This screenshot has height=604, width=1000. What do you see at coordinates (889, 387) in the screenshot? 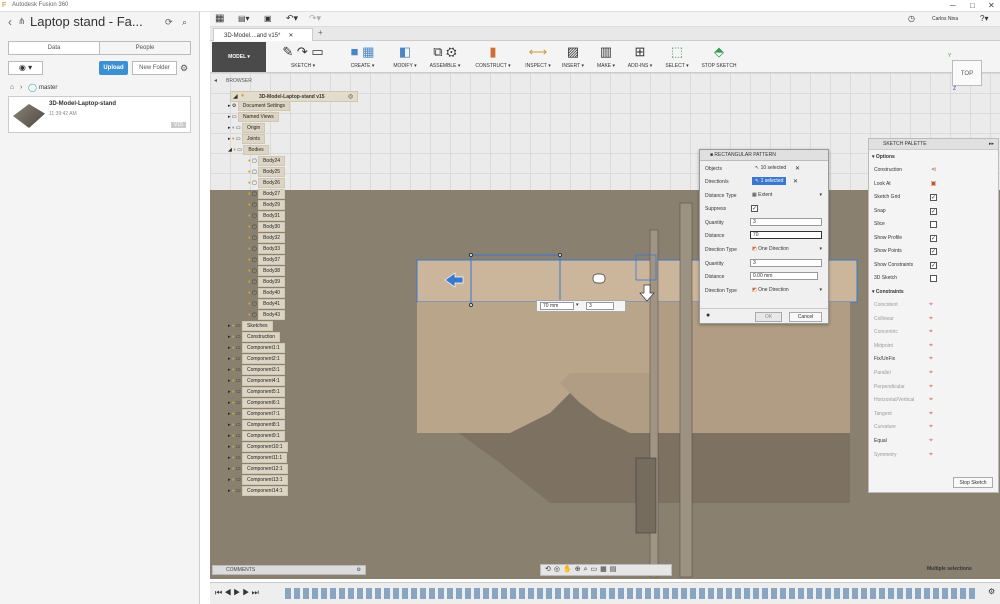
I see `constraint-label: Perpendicular` at bounding box center [889, 387].